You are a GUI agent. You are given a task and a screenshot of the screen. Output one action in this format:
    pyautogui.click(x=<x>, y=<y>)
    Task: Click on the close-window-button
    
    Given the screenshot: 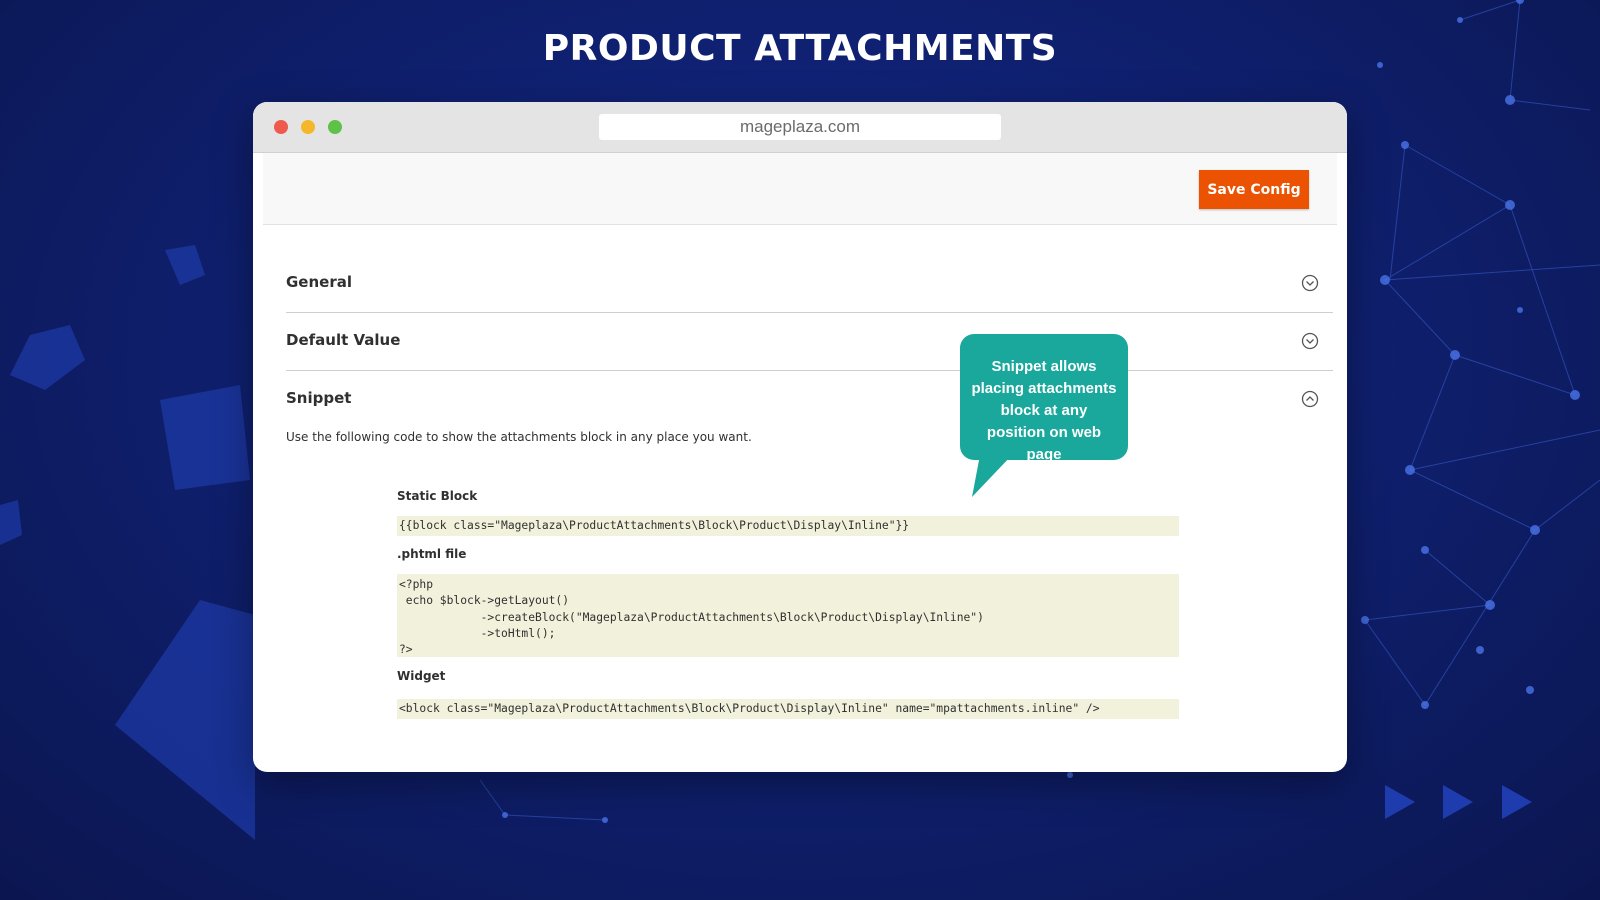 What is the action you would take?
    pyautogui.click(x=281, y=127)
    